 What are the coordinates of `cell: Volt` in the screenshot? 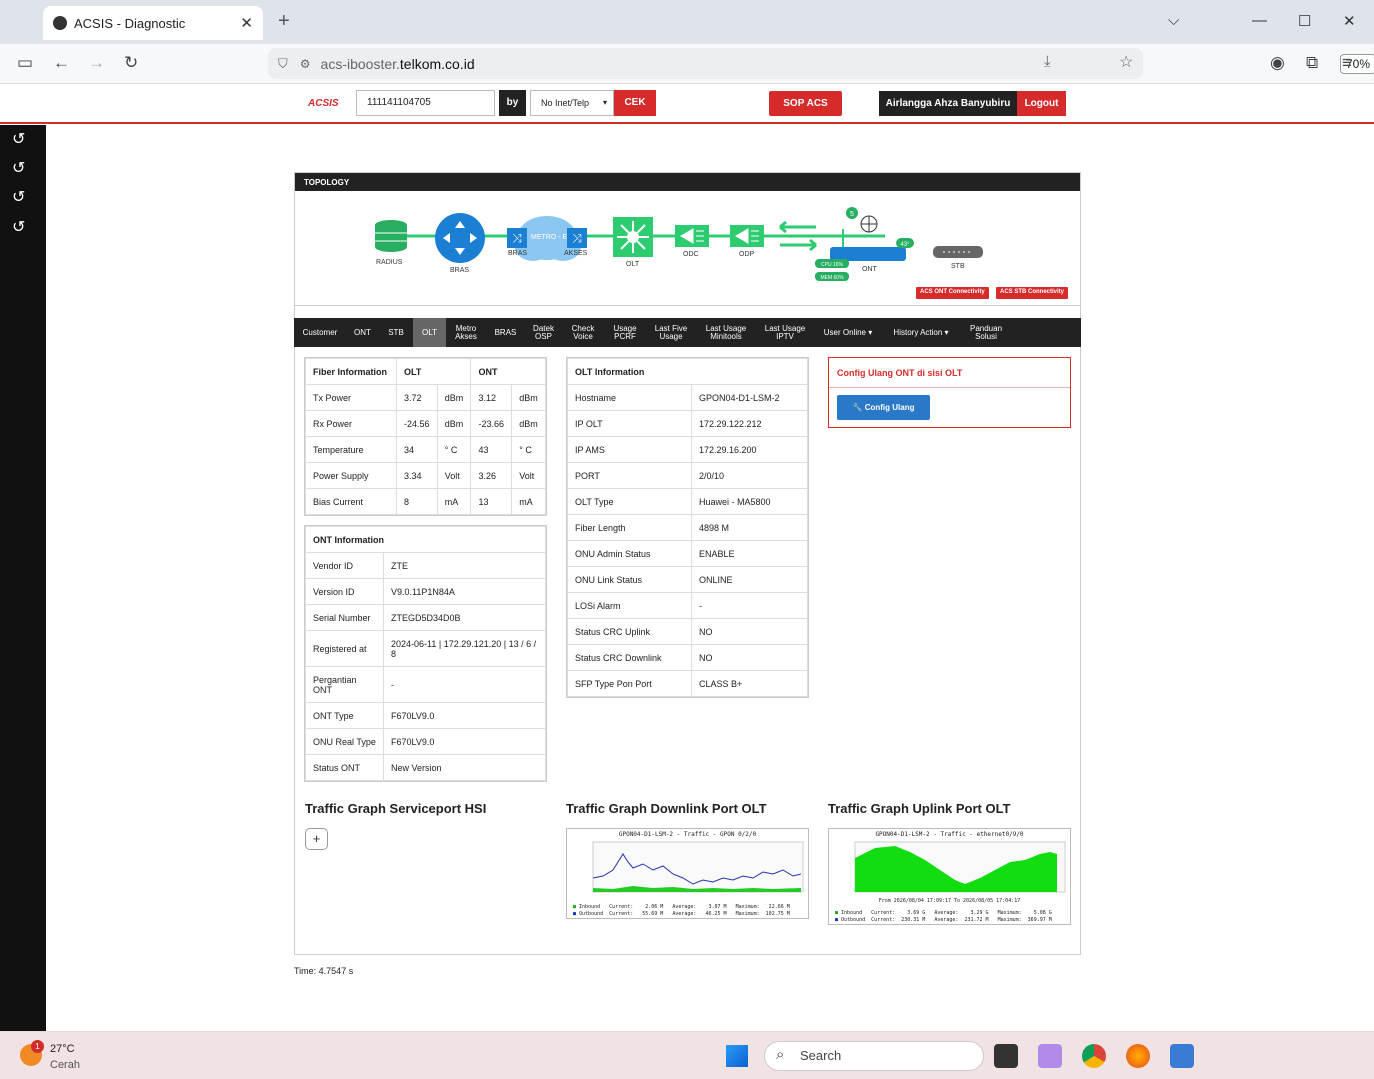 It's located at (528, 475).